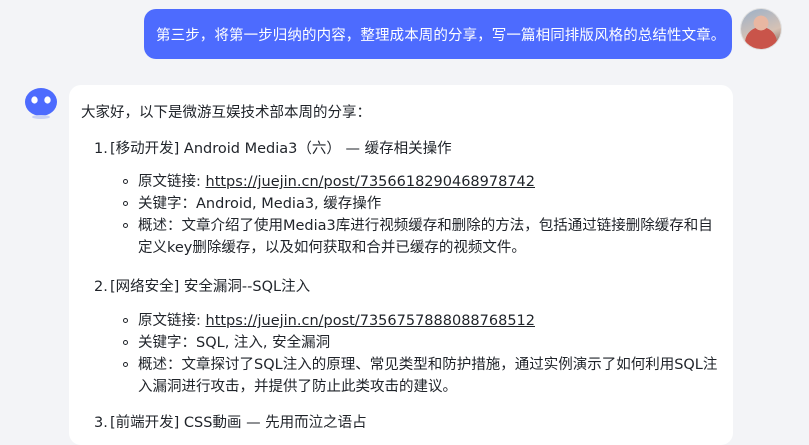 This screenshot has height=445, width=809. Describe the element at coordinates (234, 343) in the screenshot. I see `article-keywords: 关键字：SQL, 注入, 安全漏洞` at that location.